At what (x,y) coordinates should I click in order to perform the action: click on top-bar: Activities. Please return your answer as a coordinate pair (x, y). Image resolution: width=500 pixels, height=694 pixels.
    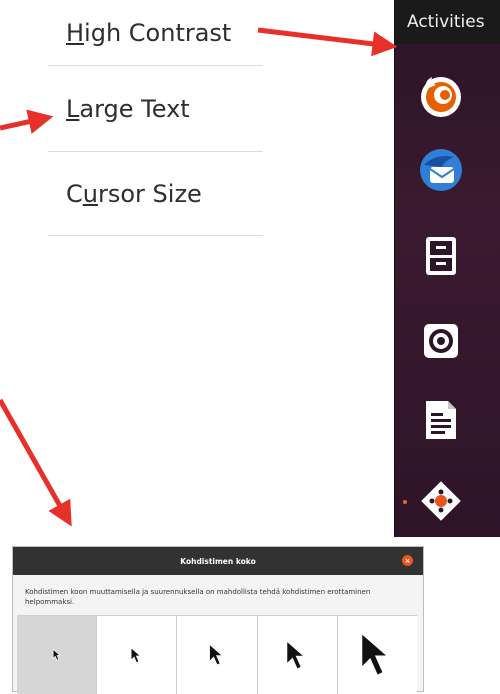
    Looking at the image, I should click on (447, 22).